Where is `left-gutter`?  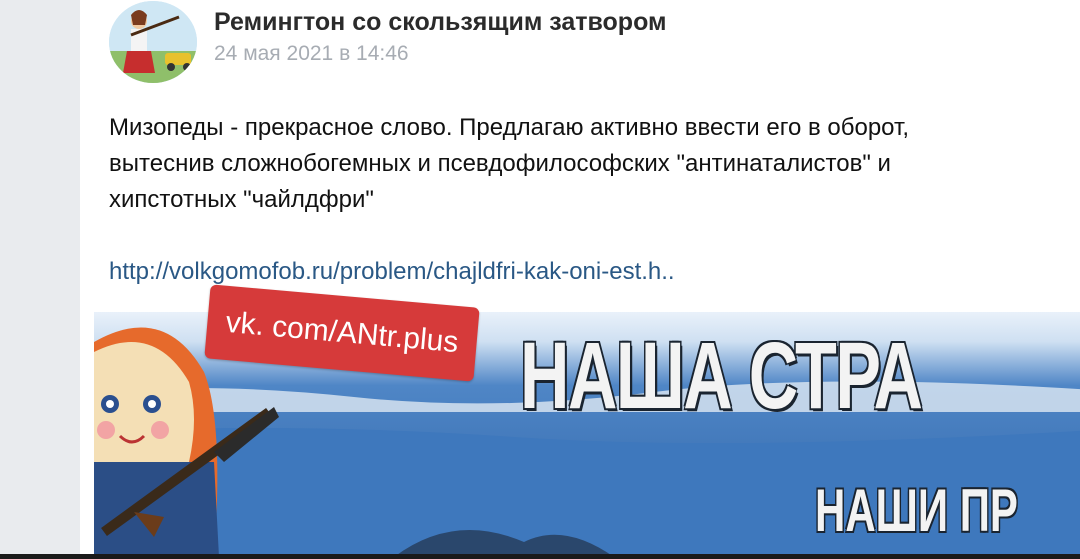
left-gutter is located at coordinates (40, 279).